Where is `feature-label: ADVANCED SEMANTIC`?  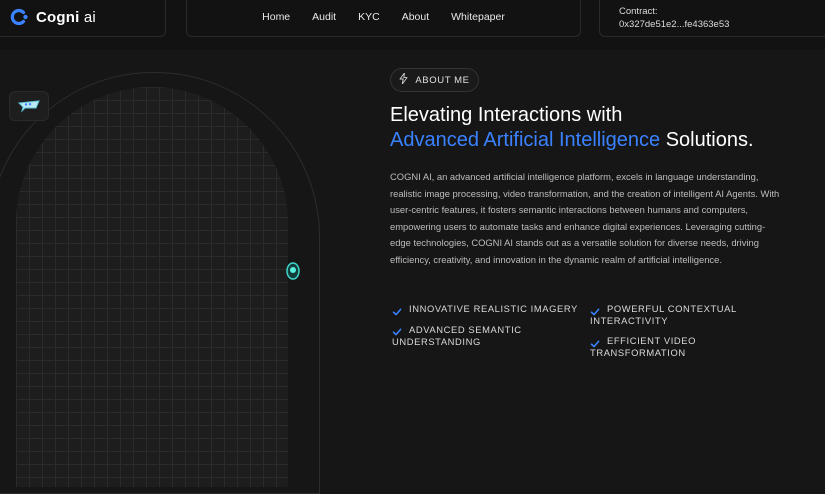 feature-label: ADVANCED SEMANTIC is located at coordinates (465, 329).